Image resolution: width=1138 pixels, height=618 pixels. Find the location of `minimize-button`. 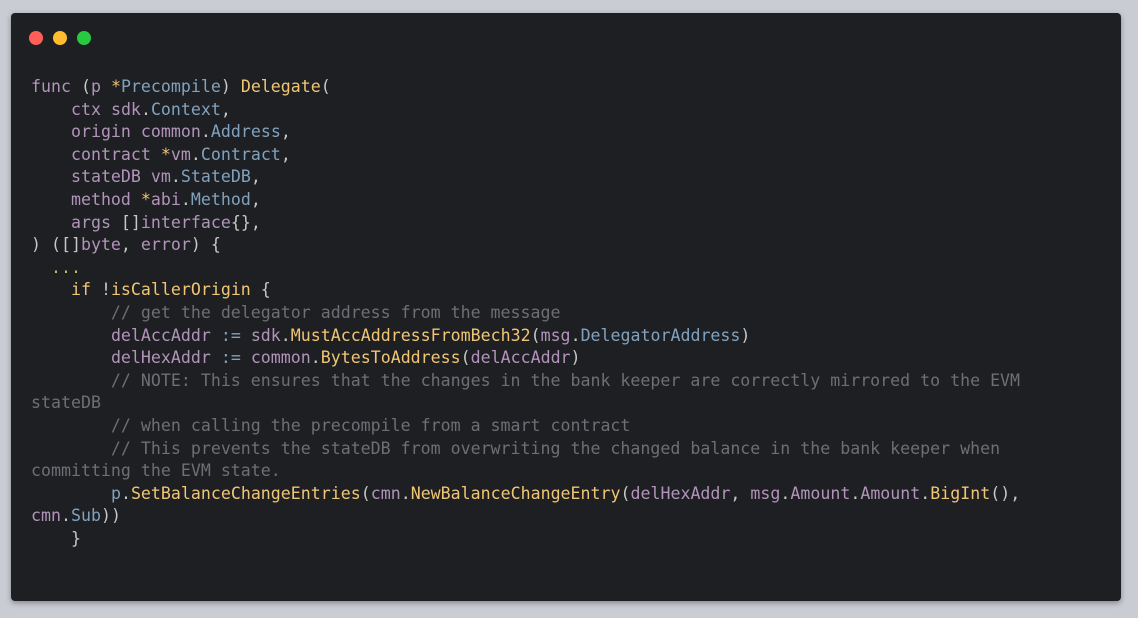

minimize-button is located at coordinates (60, 38).